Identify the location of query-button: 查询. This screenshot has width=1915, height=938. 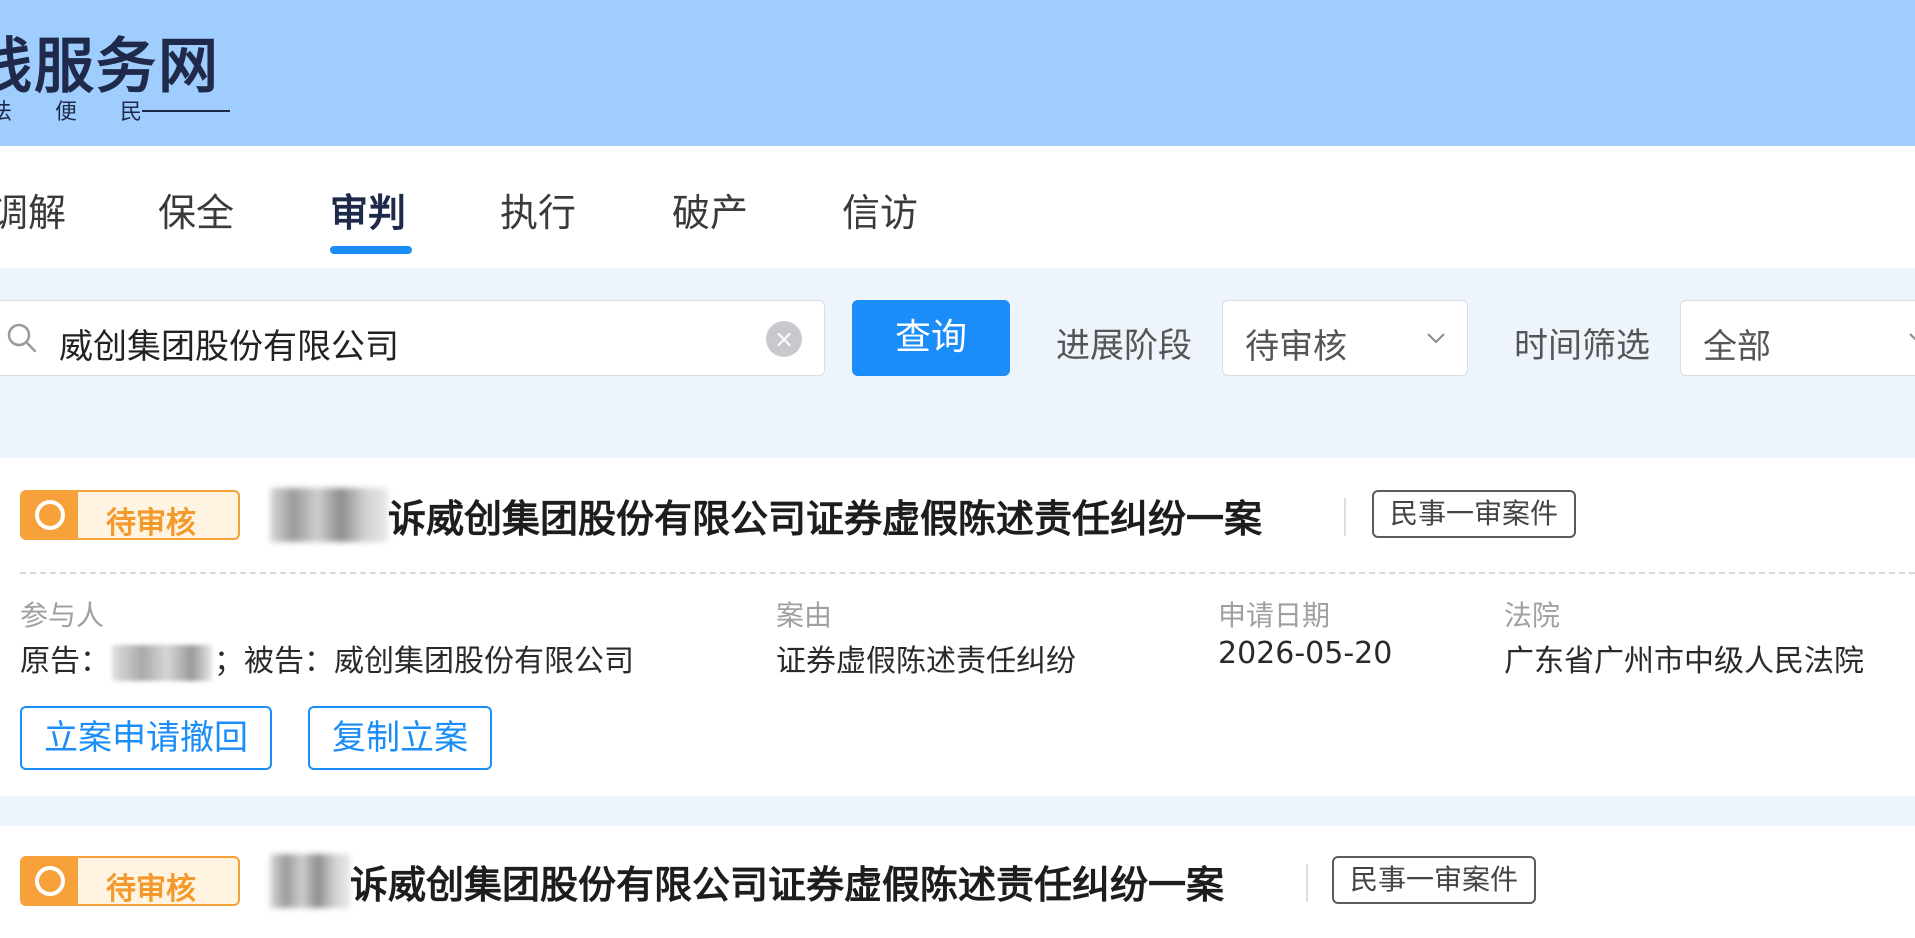
(931, 338).